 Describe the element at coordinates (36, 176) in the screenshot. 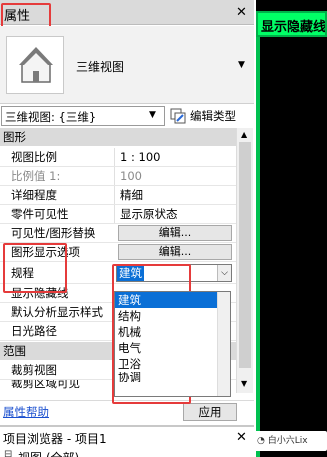

I see `property-name: 比例值 1:` at that location.